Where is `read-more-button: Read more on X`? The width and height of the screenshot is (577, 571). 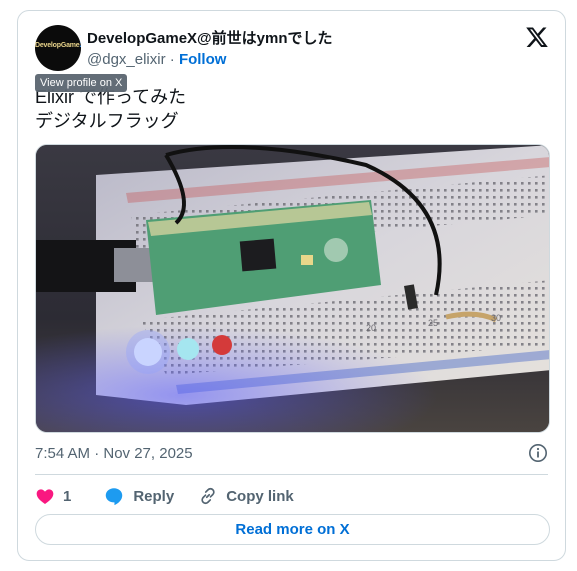
read-more-button: Read more on X is located at coordinates (292, 529).